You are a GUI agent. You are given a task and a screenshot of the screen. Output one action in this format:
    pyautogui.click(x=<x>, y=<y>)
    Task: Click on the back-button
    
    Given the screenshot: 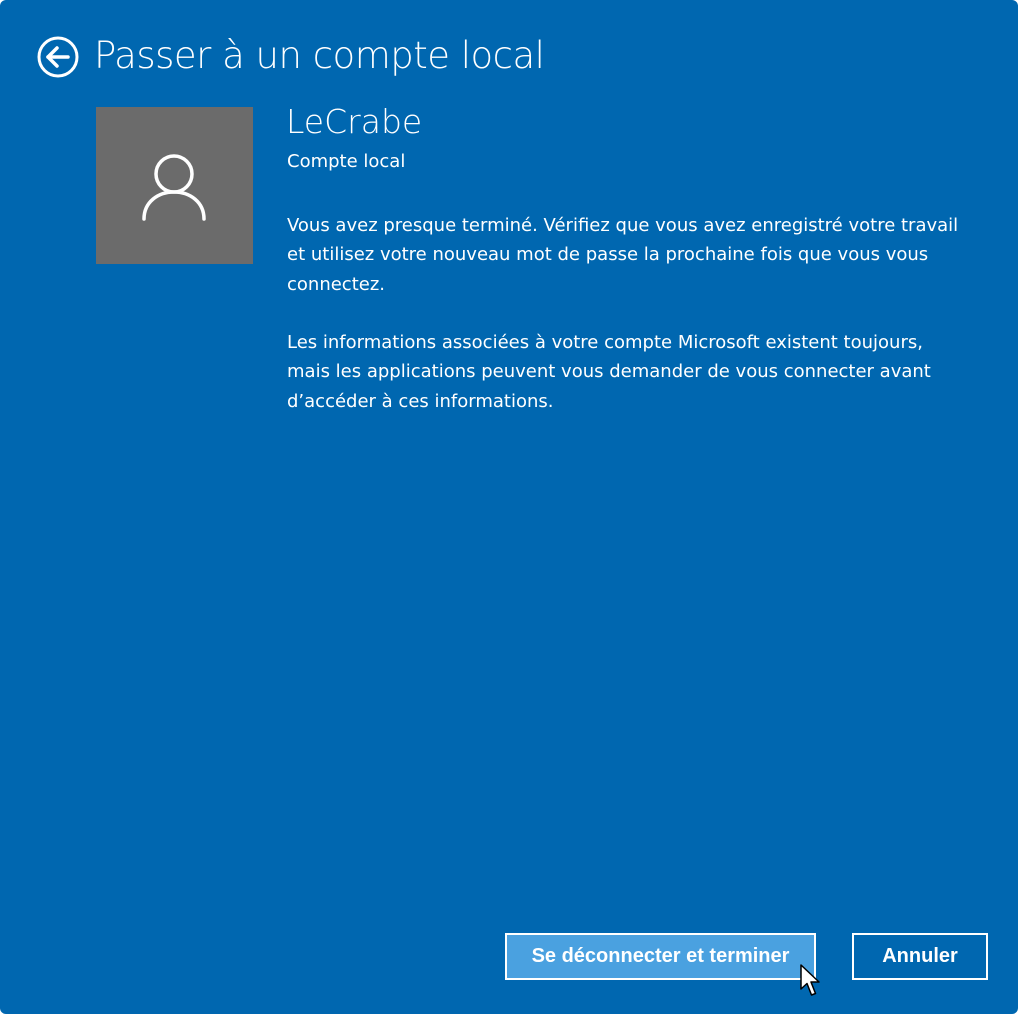 What is the action you would take?
    pyautogui.click(x=58, y=57)
    